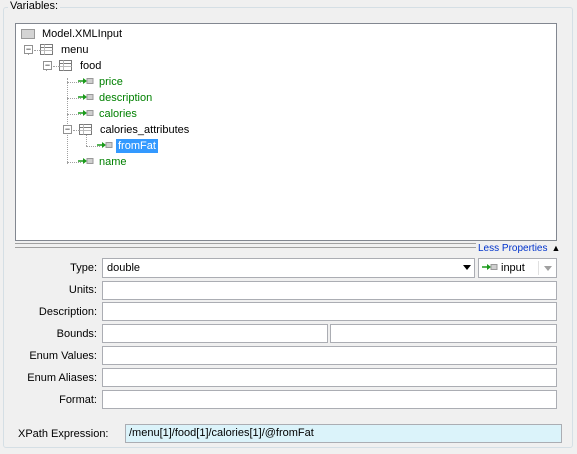 This screenshot has height=454, width=577. I want to click on xpath-expression-field: /menu[1]/food[1]/calories[1]/@fromFat, so click(343, 433).